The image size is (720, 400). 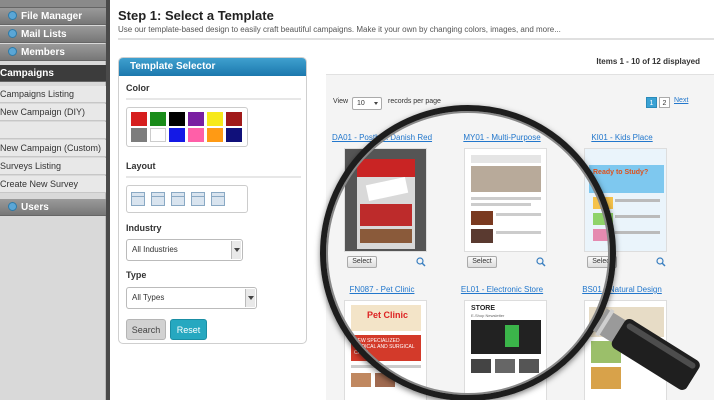 I want to click on sidebar-item-new-campaign-custom: New Campaign (Custom), so click(x=53, y=148).